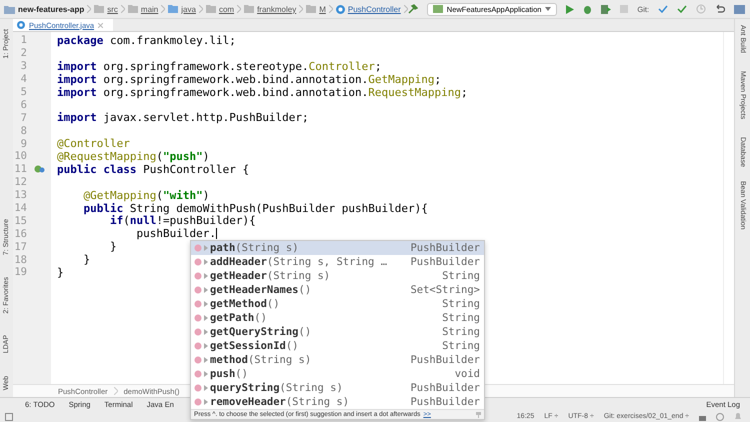 The width and height of the screenshot is (750, 422). What do you see at coordinates (337, 262) in the screenshot?
I see `completion-item: addHeader(String s, String … PushBuilder` at bounding box center [337, 262].